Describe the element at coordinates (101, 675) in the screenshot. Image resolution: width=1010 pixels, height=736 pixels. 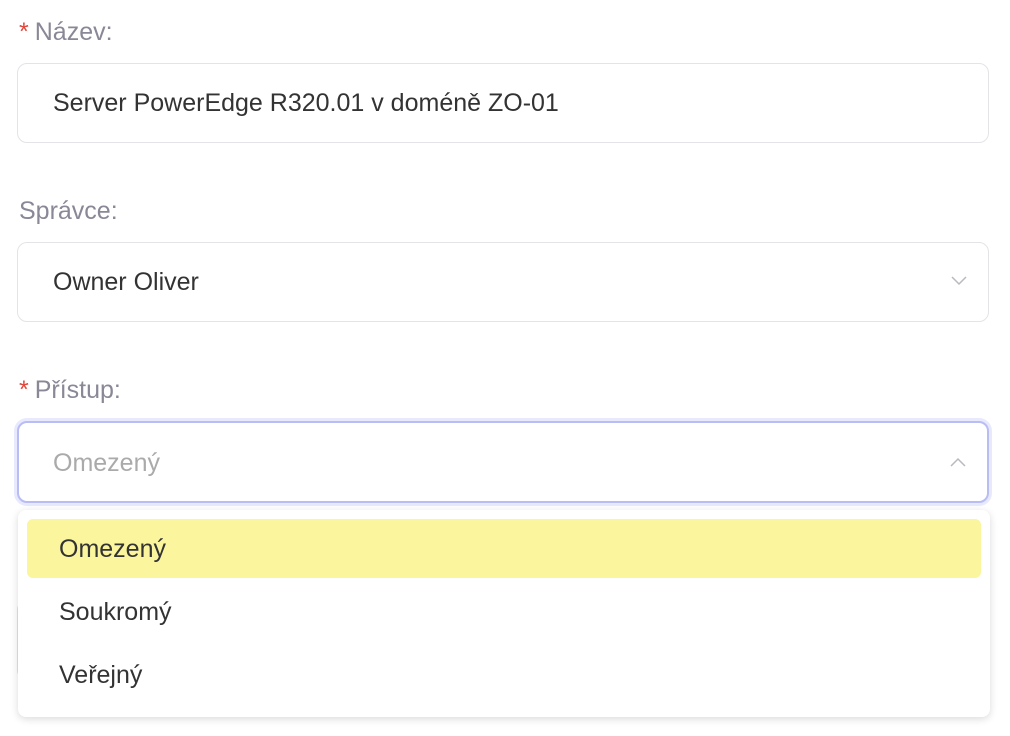
I see `option-label: Veřejný` at that location.